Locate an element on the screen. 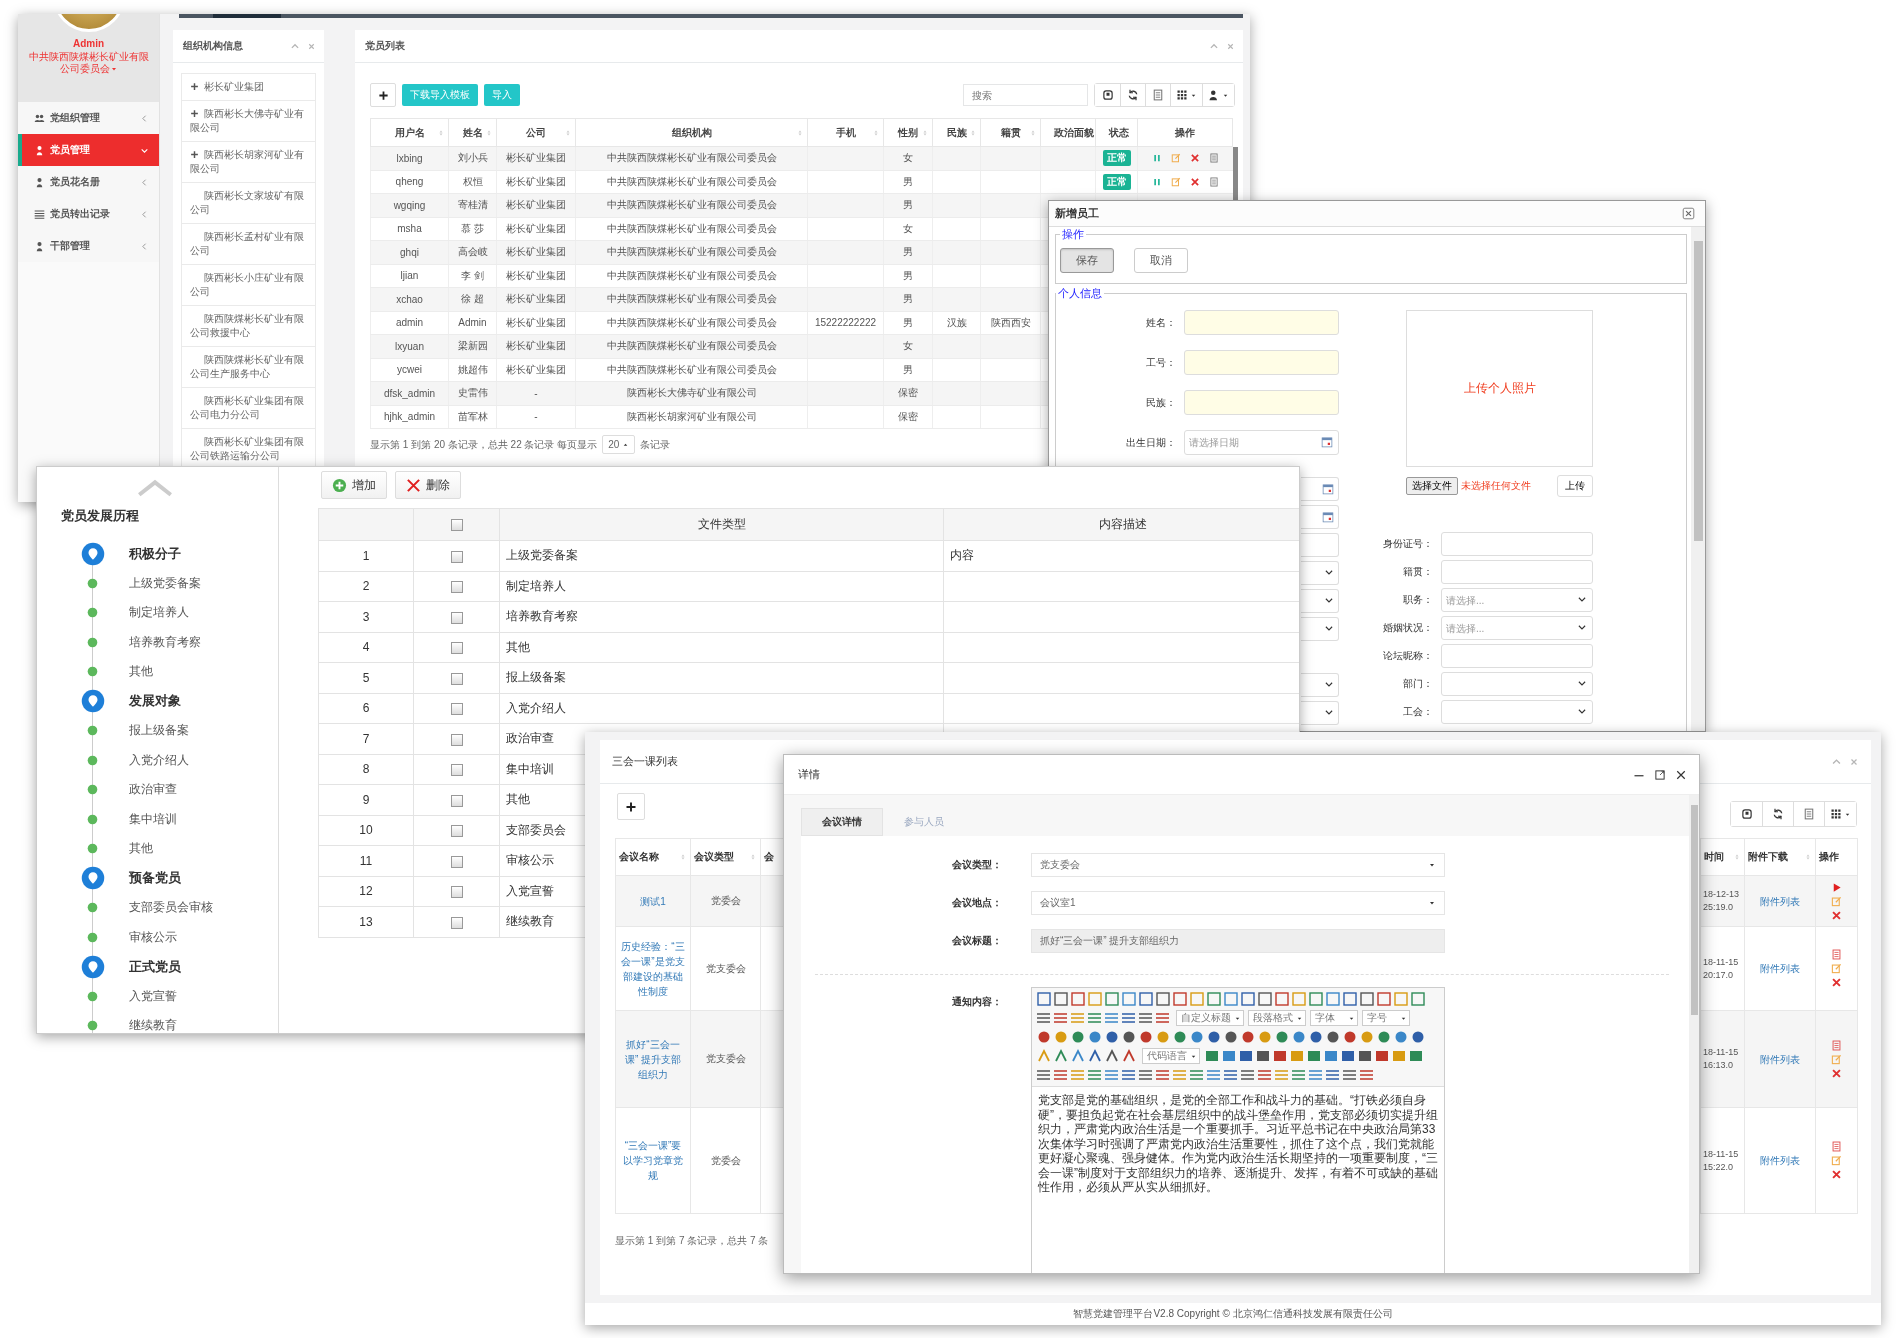  stage-label: 预备党员 is located at coordinates (155, 878).